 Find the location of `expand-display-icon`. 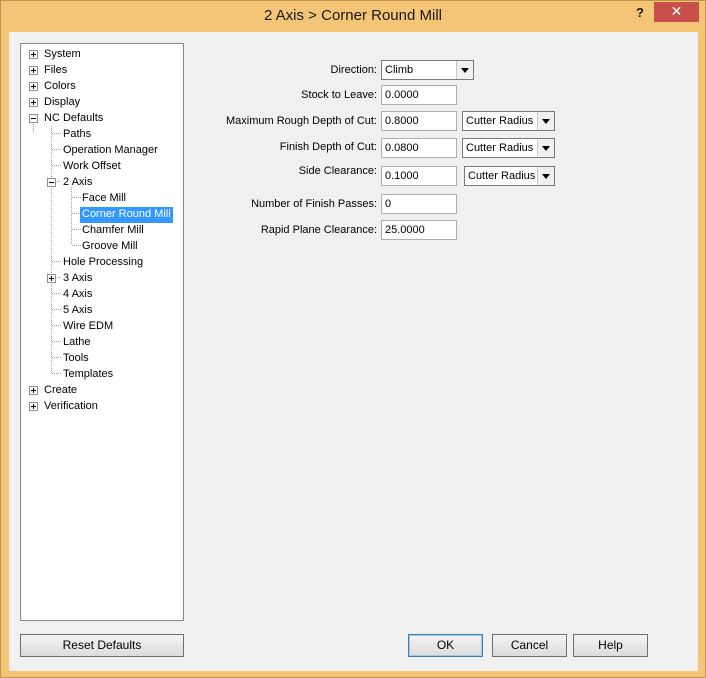

expand-display-icon is located at coordinates (33, 102).